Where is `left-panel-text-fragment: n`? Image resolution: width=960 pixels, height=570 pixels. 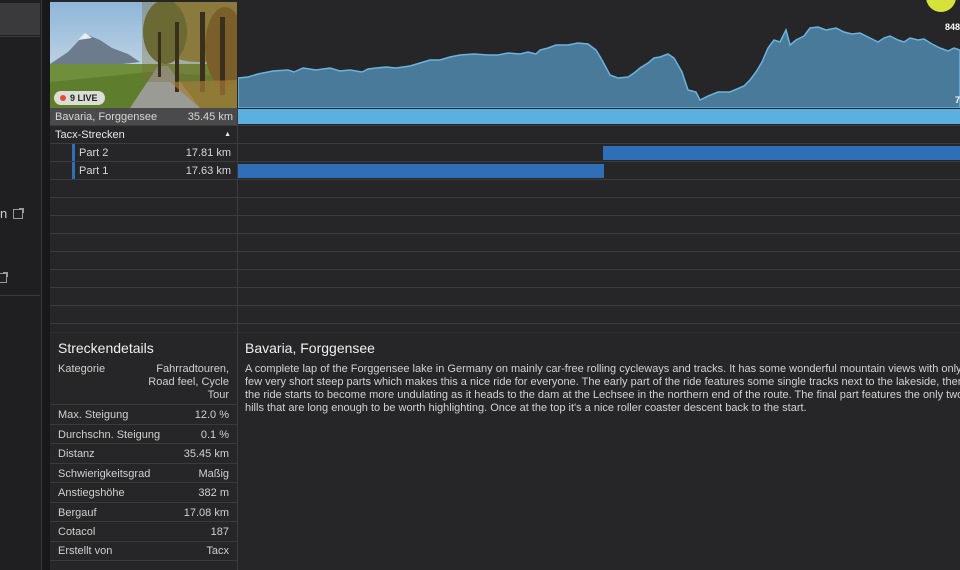
left-panel-text-fragment: n is located at coordinates (3, 213).